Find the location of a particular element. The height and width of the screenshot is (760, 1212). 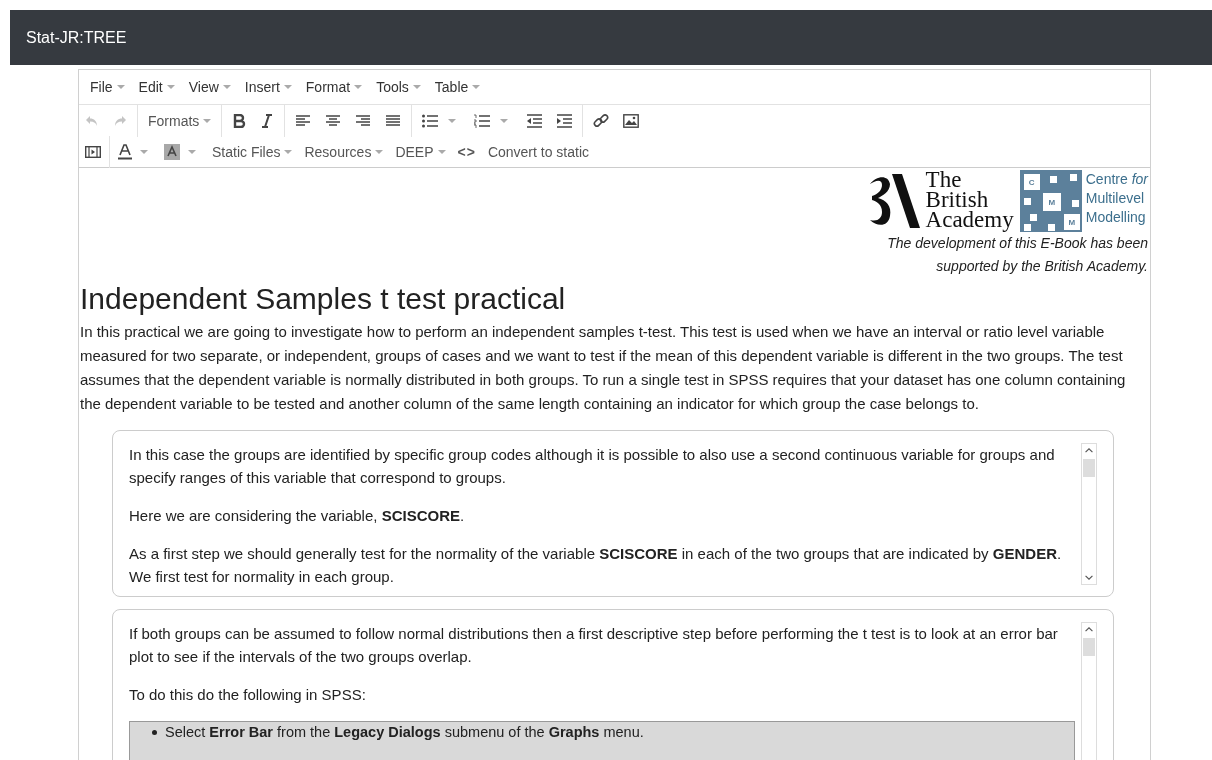

text-color-icon is located at coordinates (125, 152).